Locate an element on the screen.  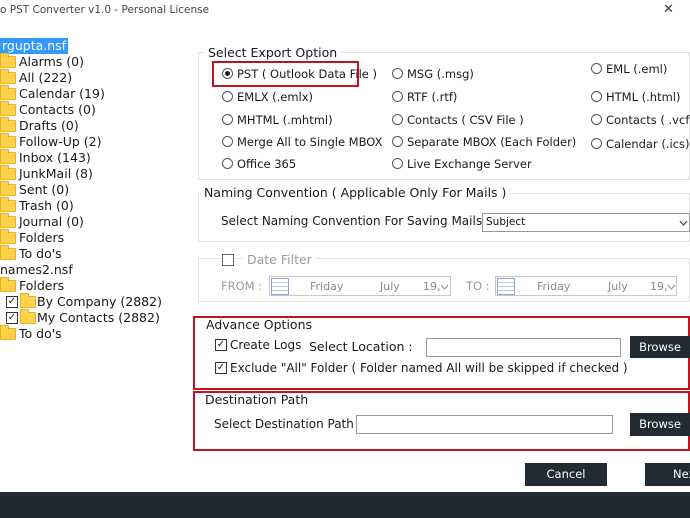
tree-item: Contacts (0) is located at coordinates (90, 109).